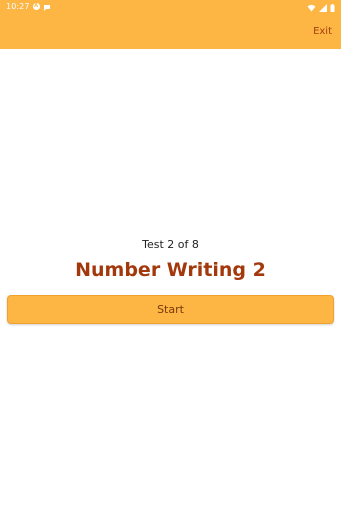 This screenshot has height=512, width=341. I want to click on wifi-icon, so click(311, 8).